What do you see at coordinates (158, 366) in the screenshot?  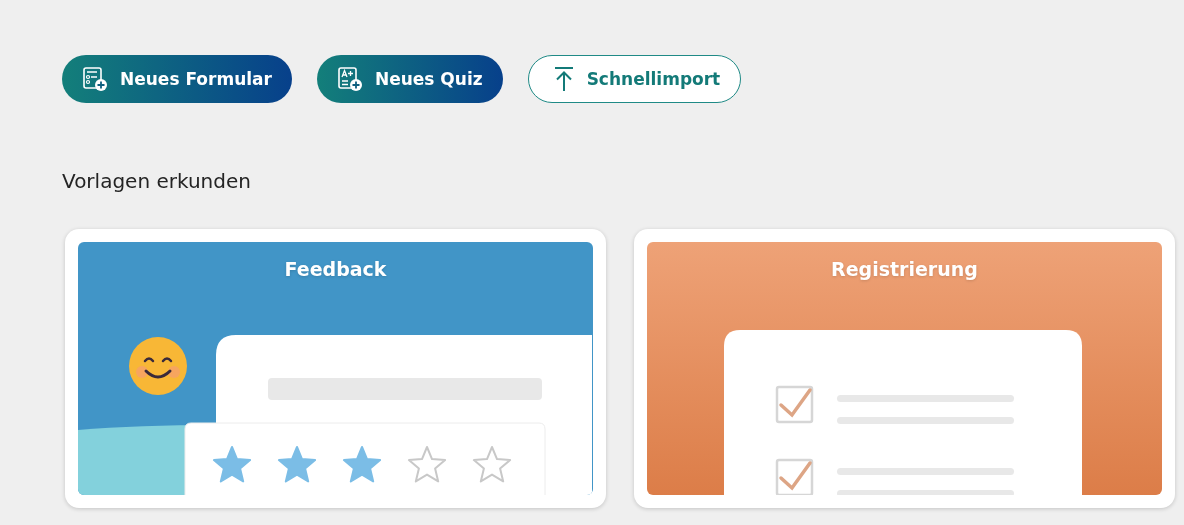 I see `smiley-face-icon` at bounding box center [158, 366].